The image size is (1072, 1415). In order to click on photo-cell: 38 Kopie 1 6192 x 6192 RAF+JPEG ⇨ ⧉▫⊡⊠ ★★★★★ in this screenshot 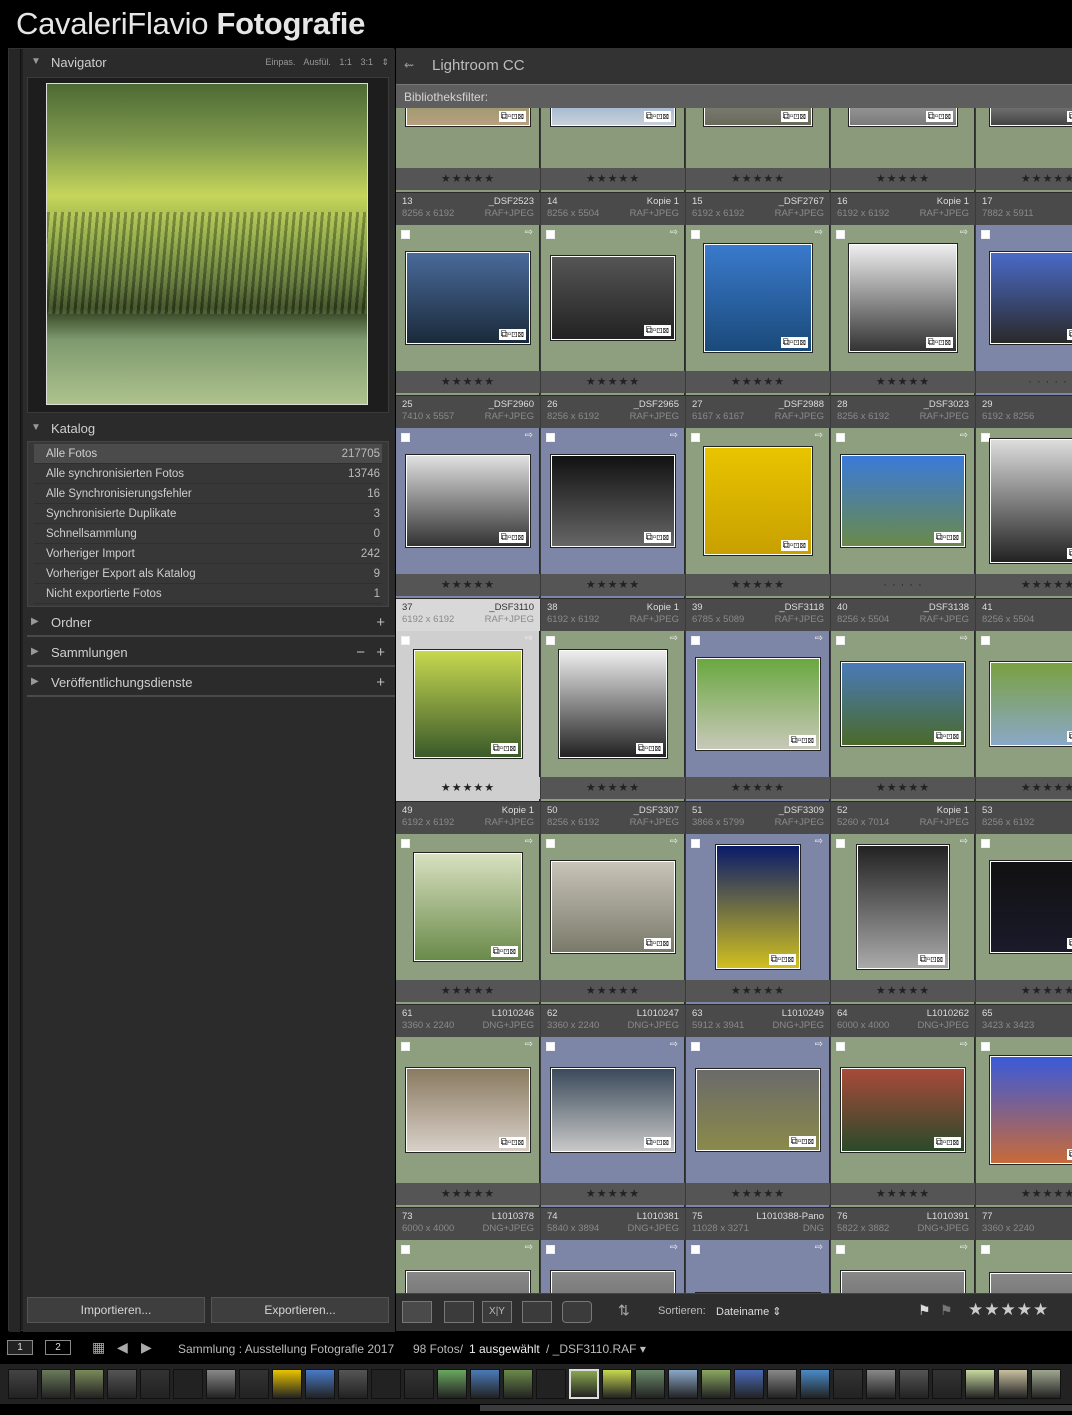, I will do `click(613, 700)`.